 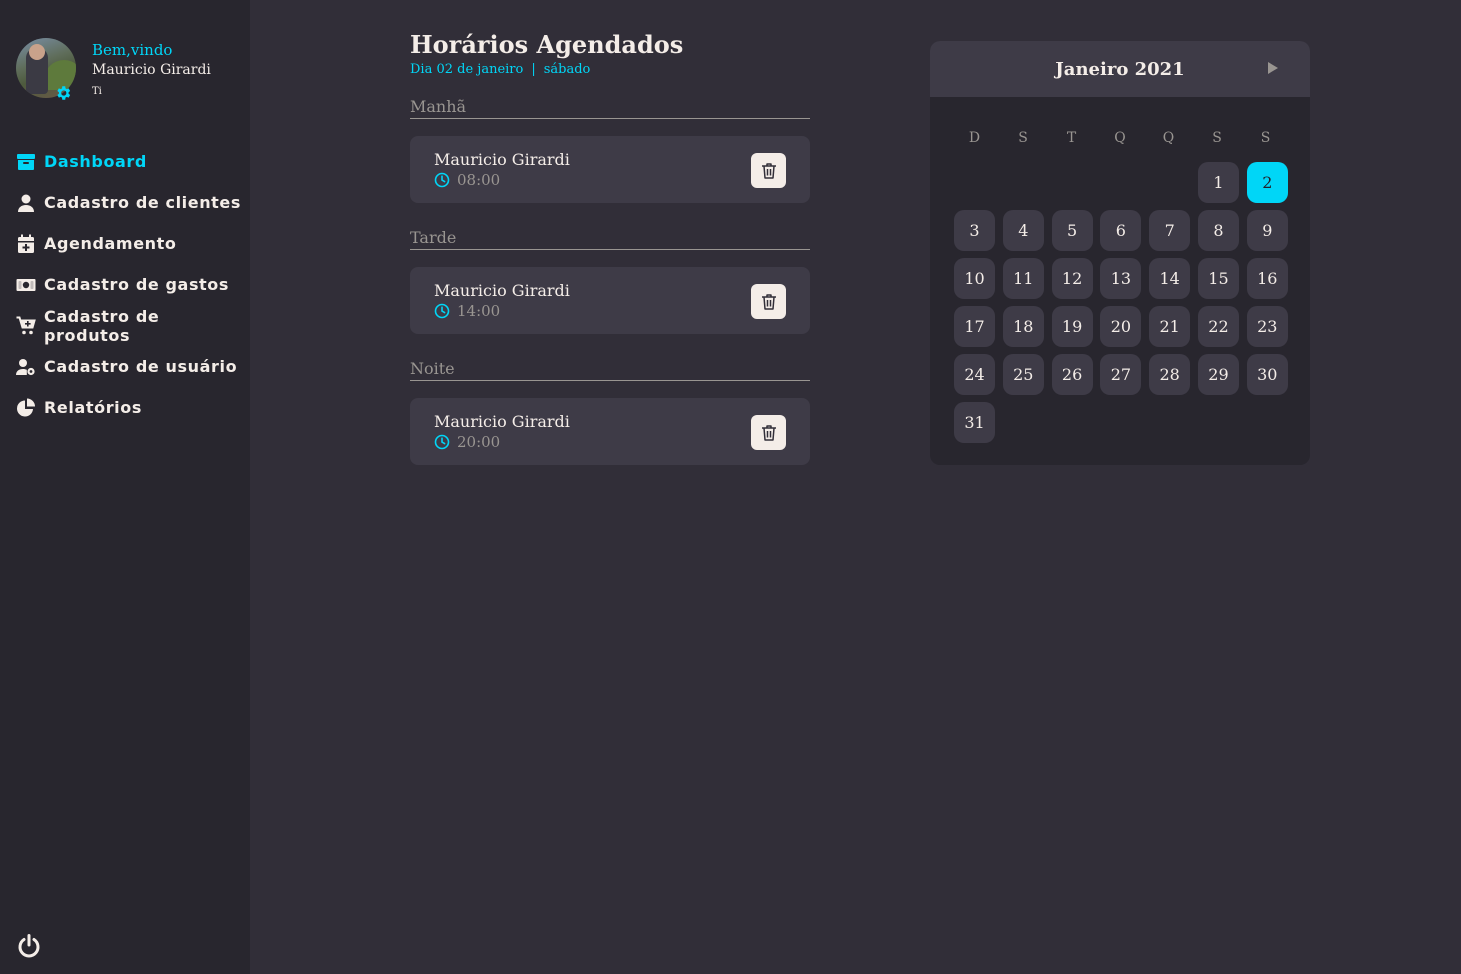 I want to click on sidebar-item-label: Cadastro de produtos, so click(x=102, y=325).